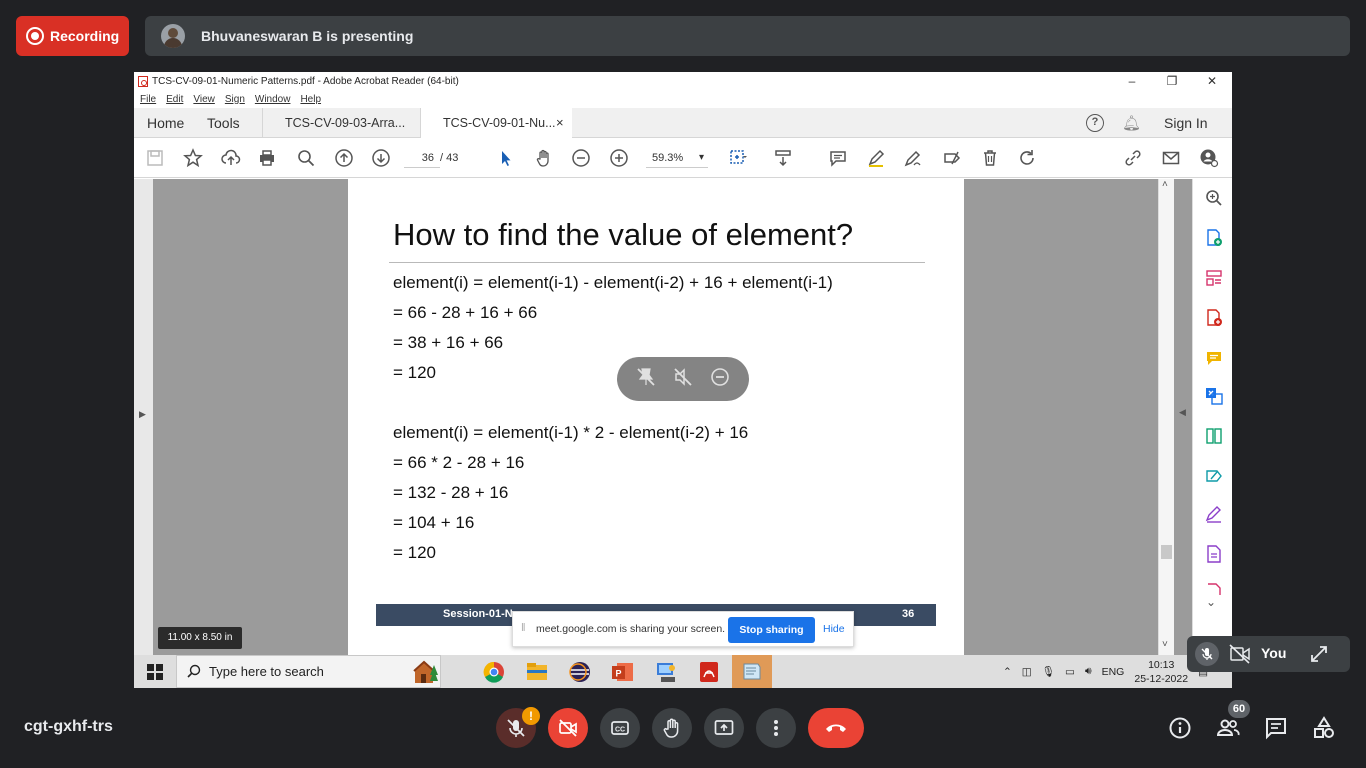  I want to click on menu-sign: Sign, so click(235, 99).